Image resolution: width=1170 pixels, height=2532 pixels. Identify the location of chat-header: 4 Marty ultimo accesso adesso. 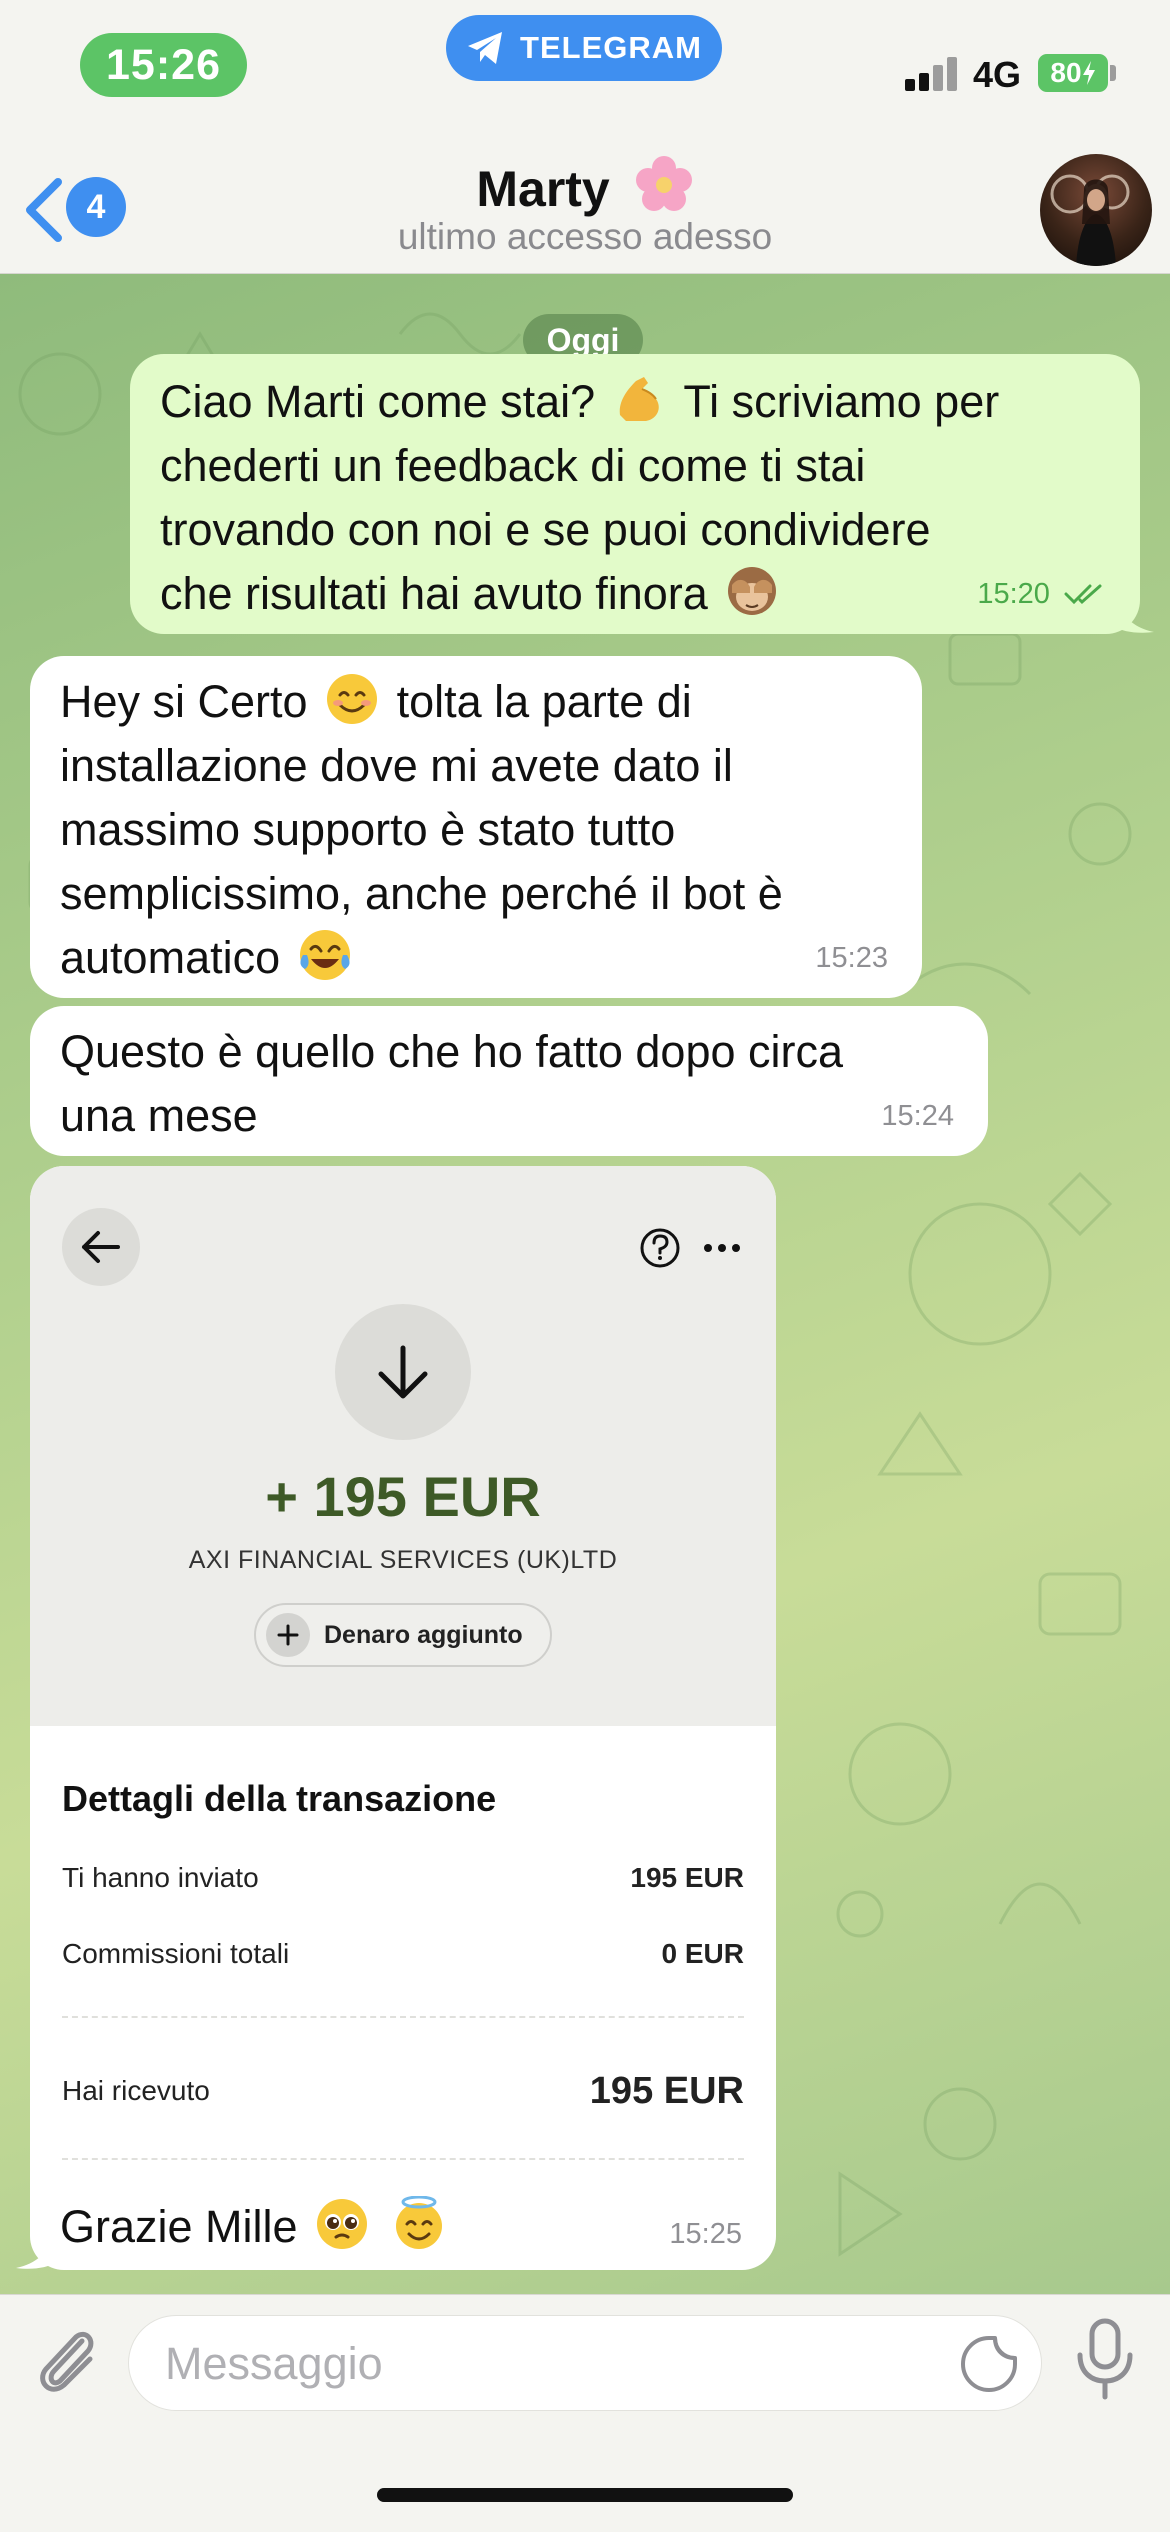
(585, 207).